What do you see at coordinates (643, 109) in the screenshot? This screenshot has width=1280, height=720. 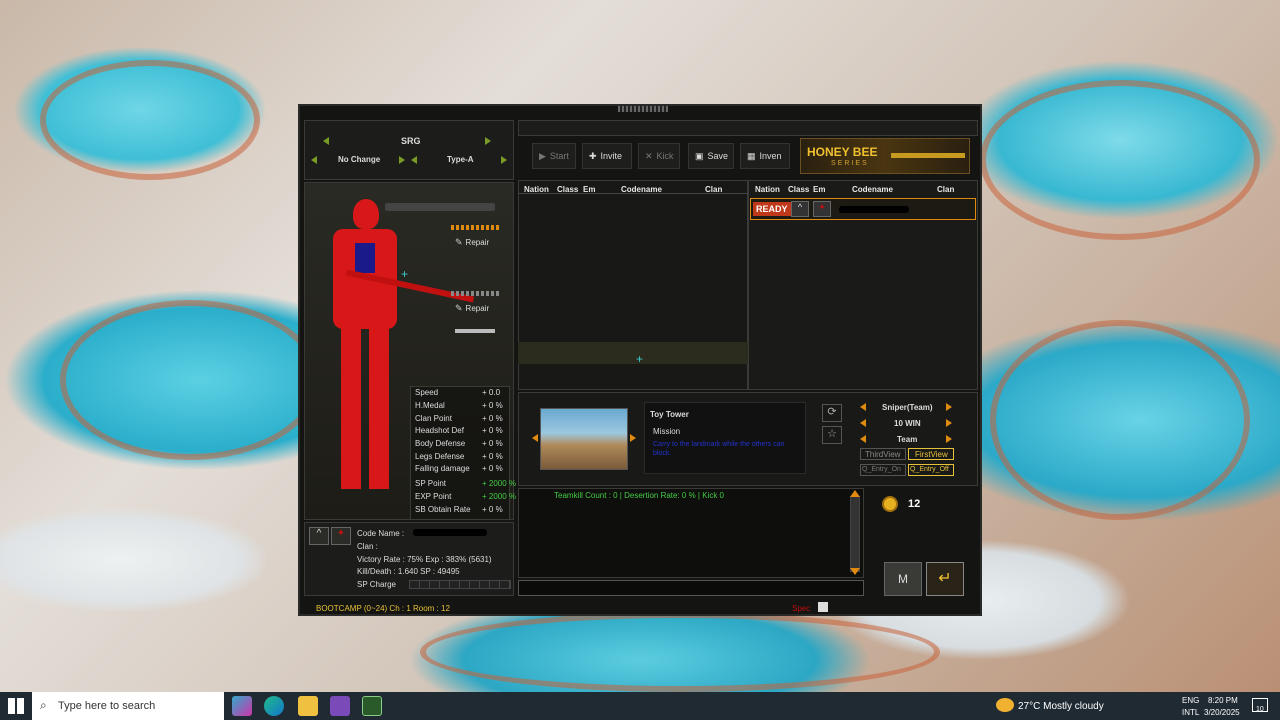 I see `window-grip` at bounding box center [643, 109].